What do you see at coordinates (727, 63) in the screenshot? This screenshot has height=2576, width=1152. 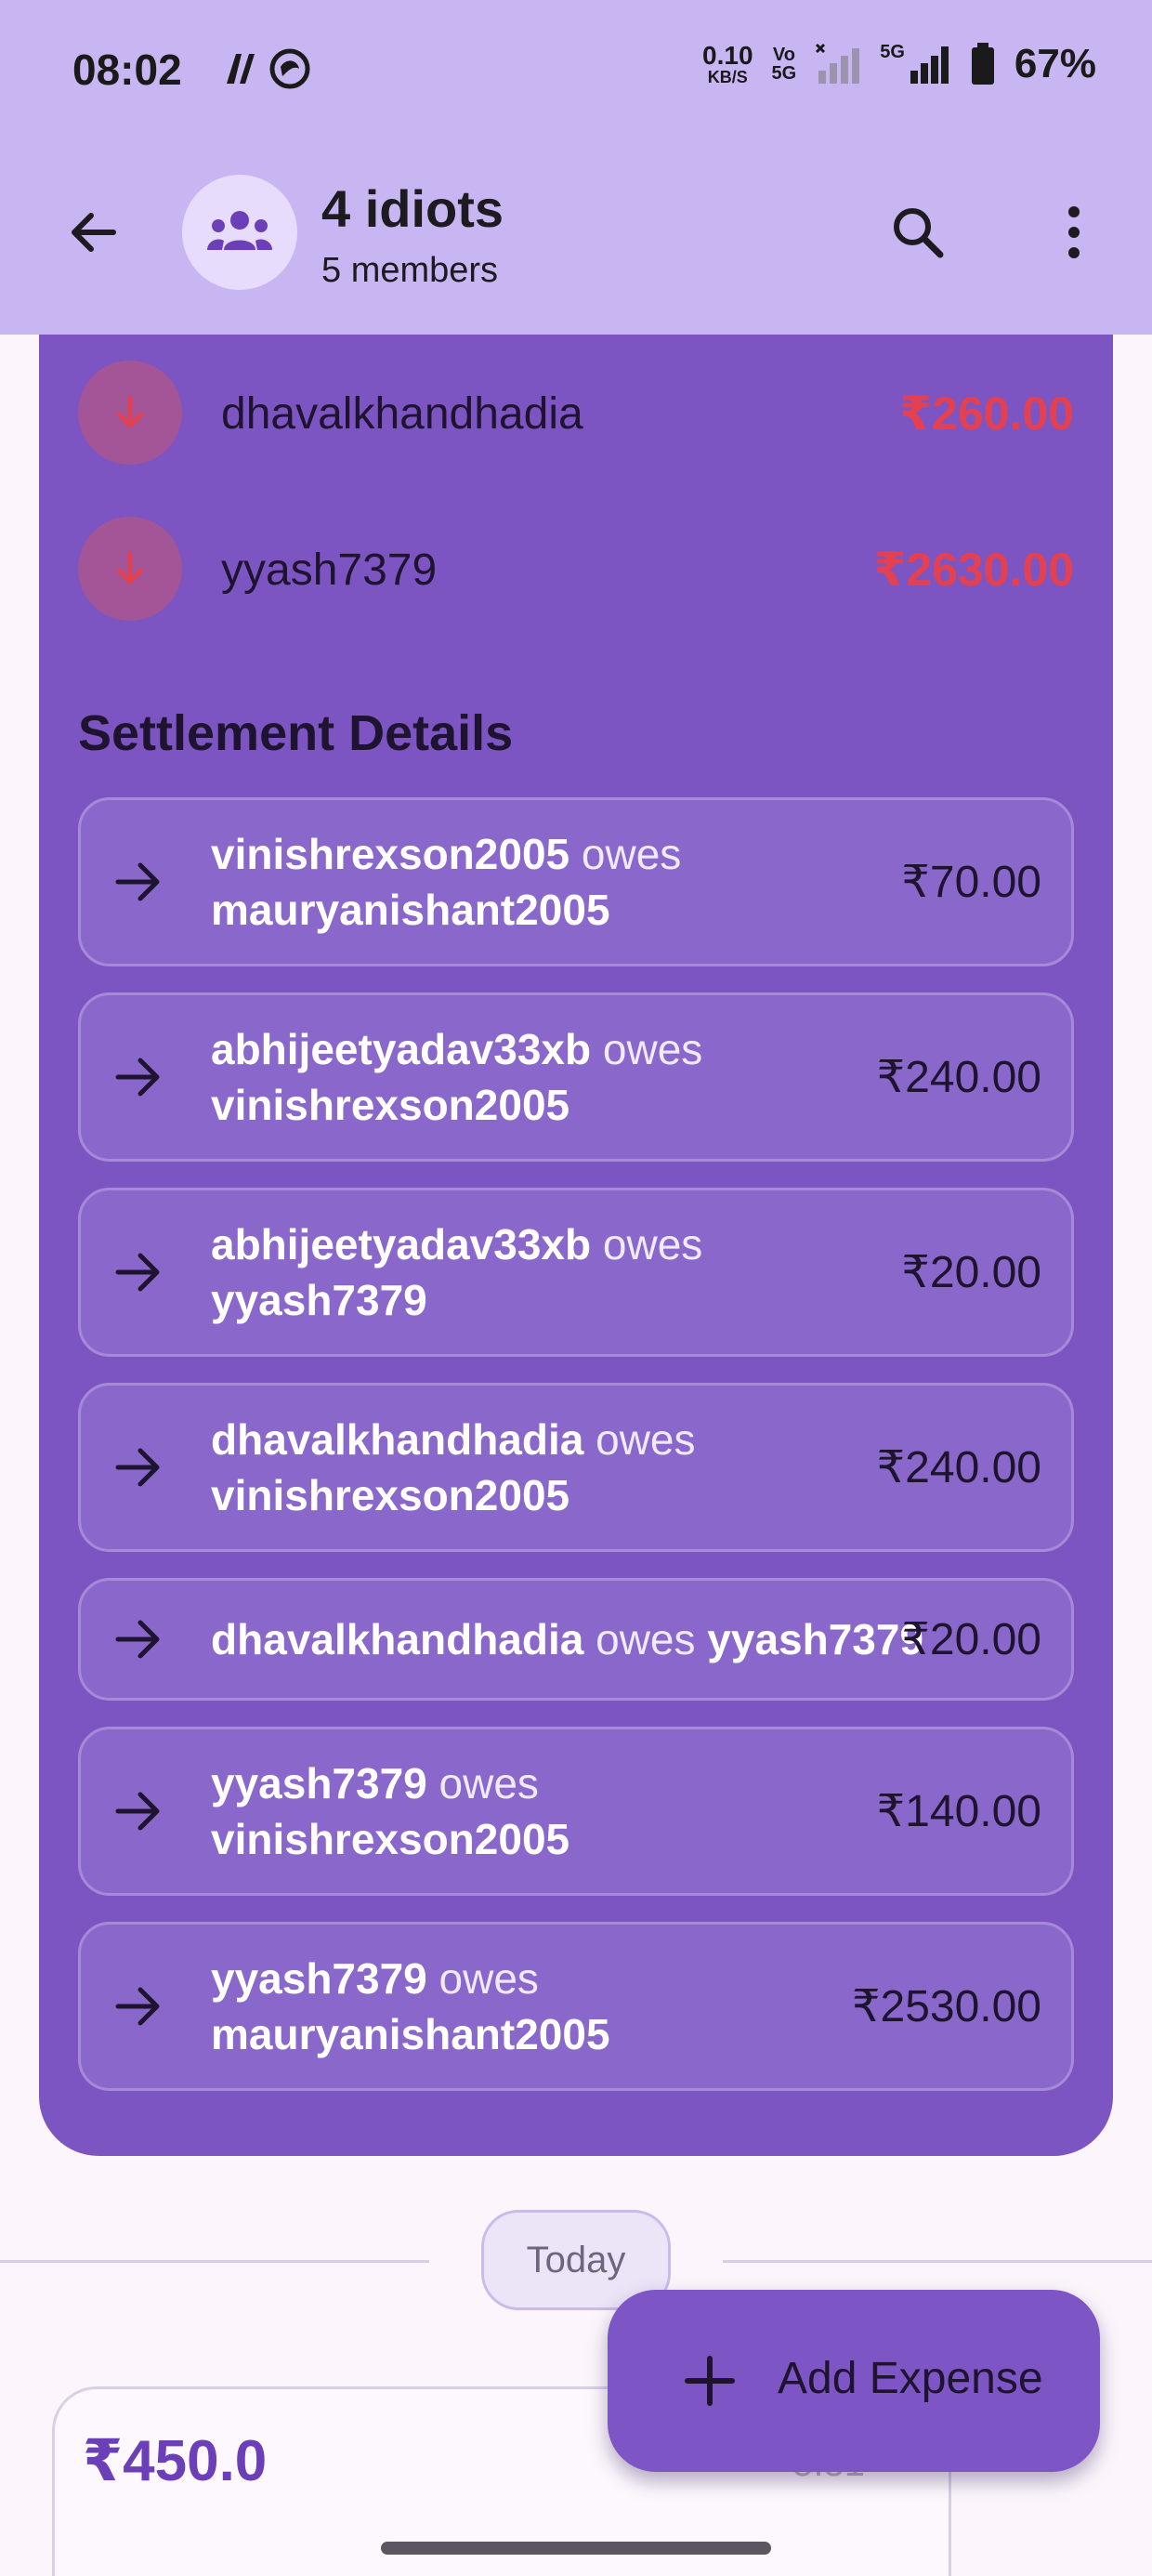 I see `net-speed: 0.10 KB/S` at bounding box center [727, 63].